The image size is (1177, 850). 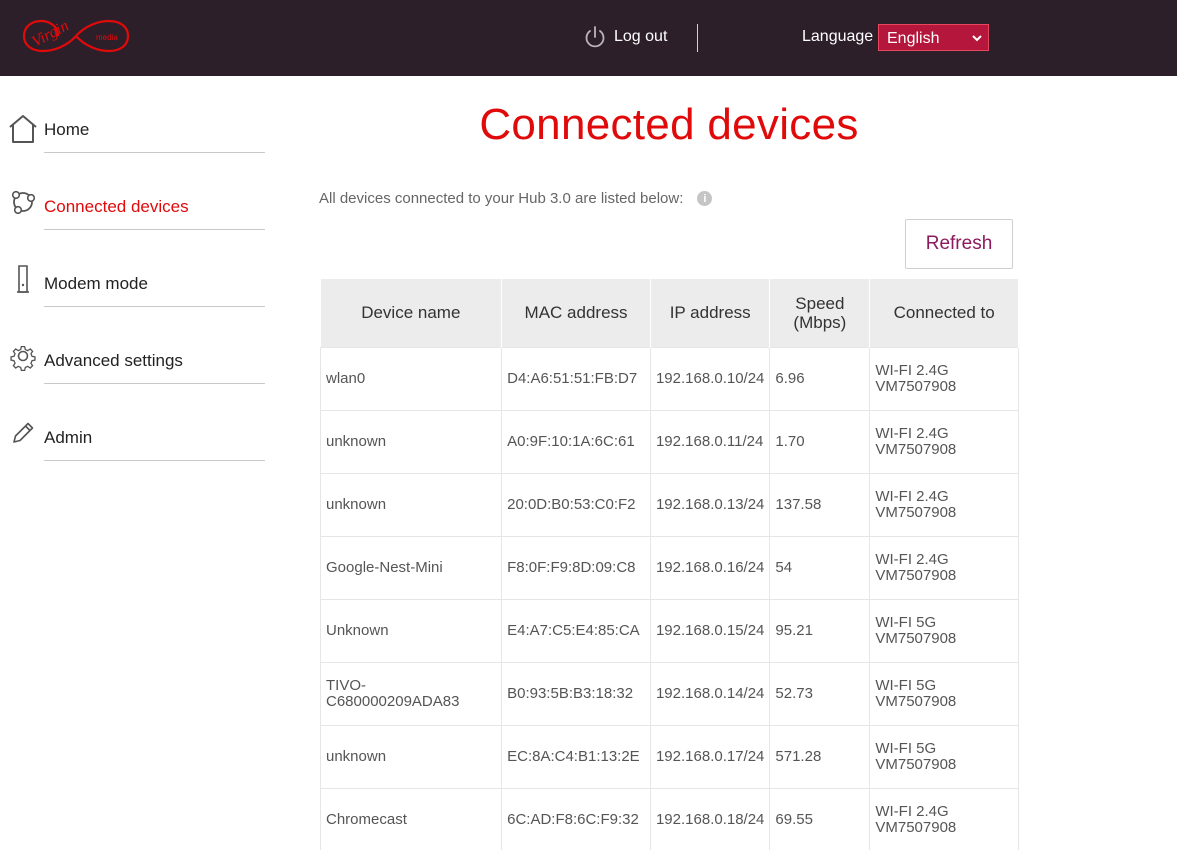 What do you see at coordinates (411, 818) in the screenshot?
I see `device-name-cell: Chromecast` at bounding box center [411, 818].